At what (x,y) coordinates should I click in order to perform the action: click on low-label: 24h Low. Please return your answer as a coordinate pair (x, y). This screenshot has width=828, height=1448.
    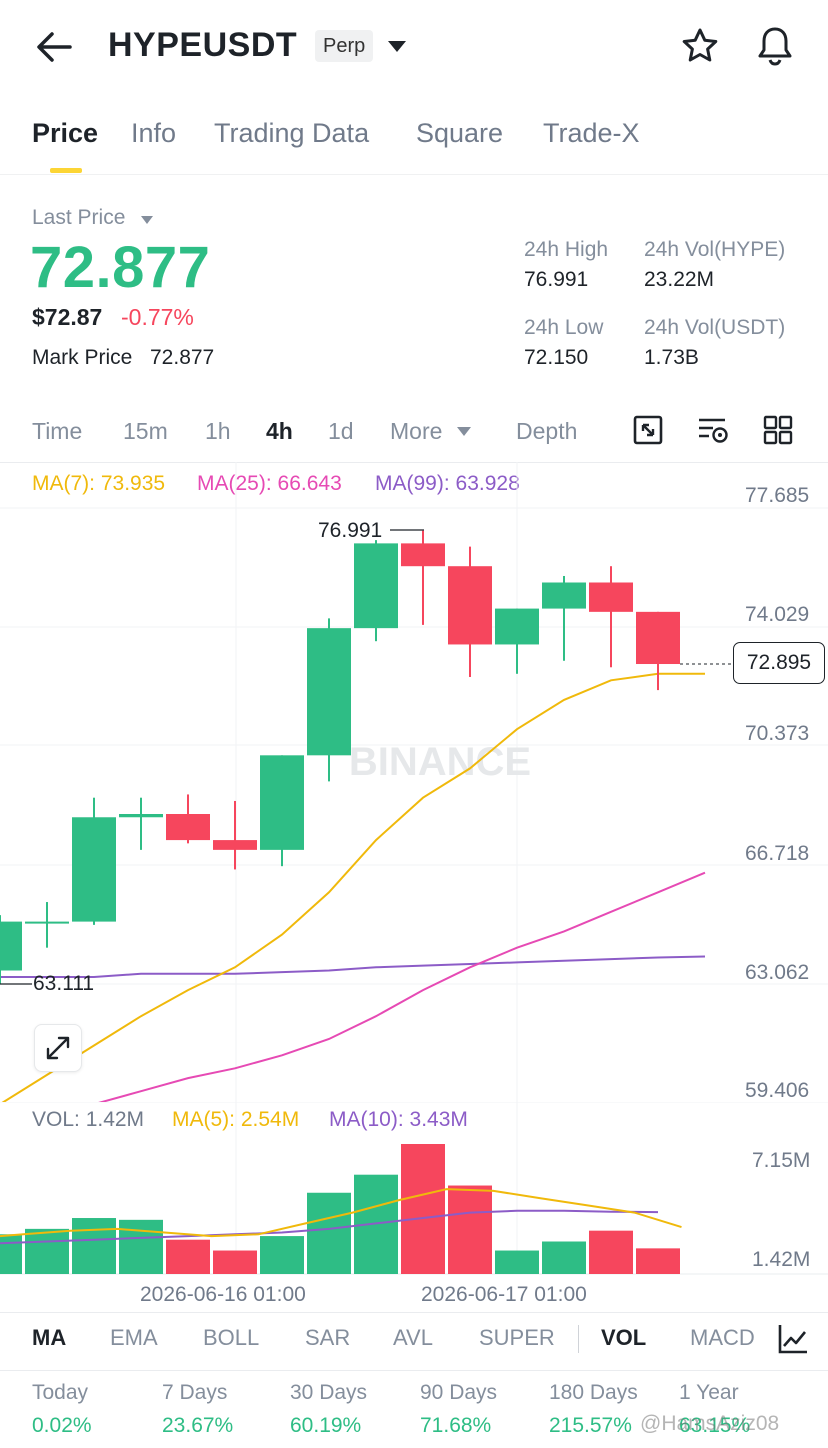
    Looking at the image, I should click on (564, 327).